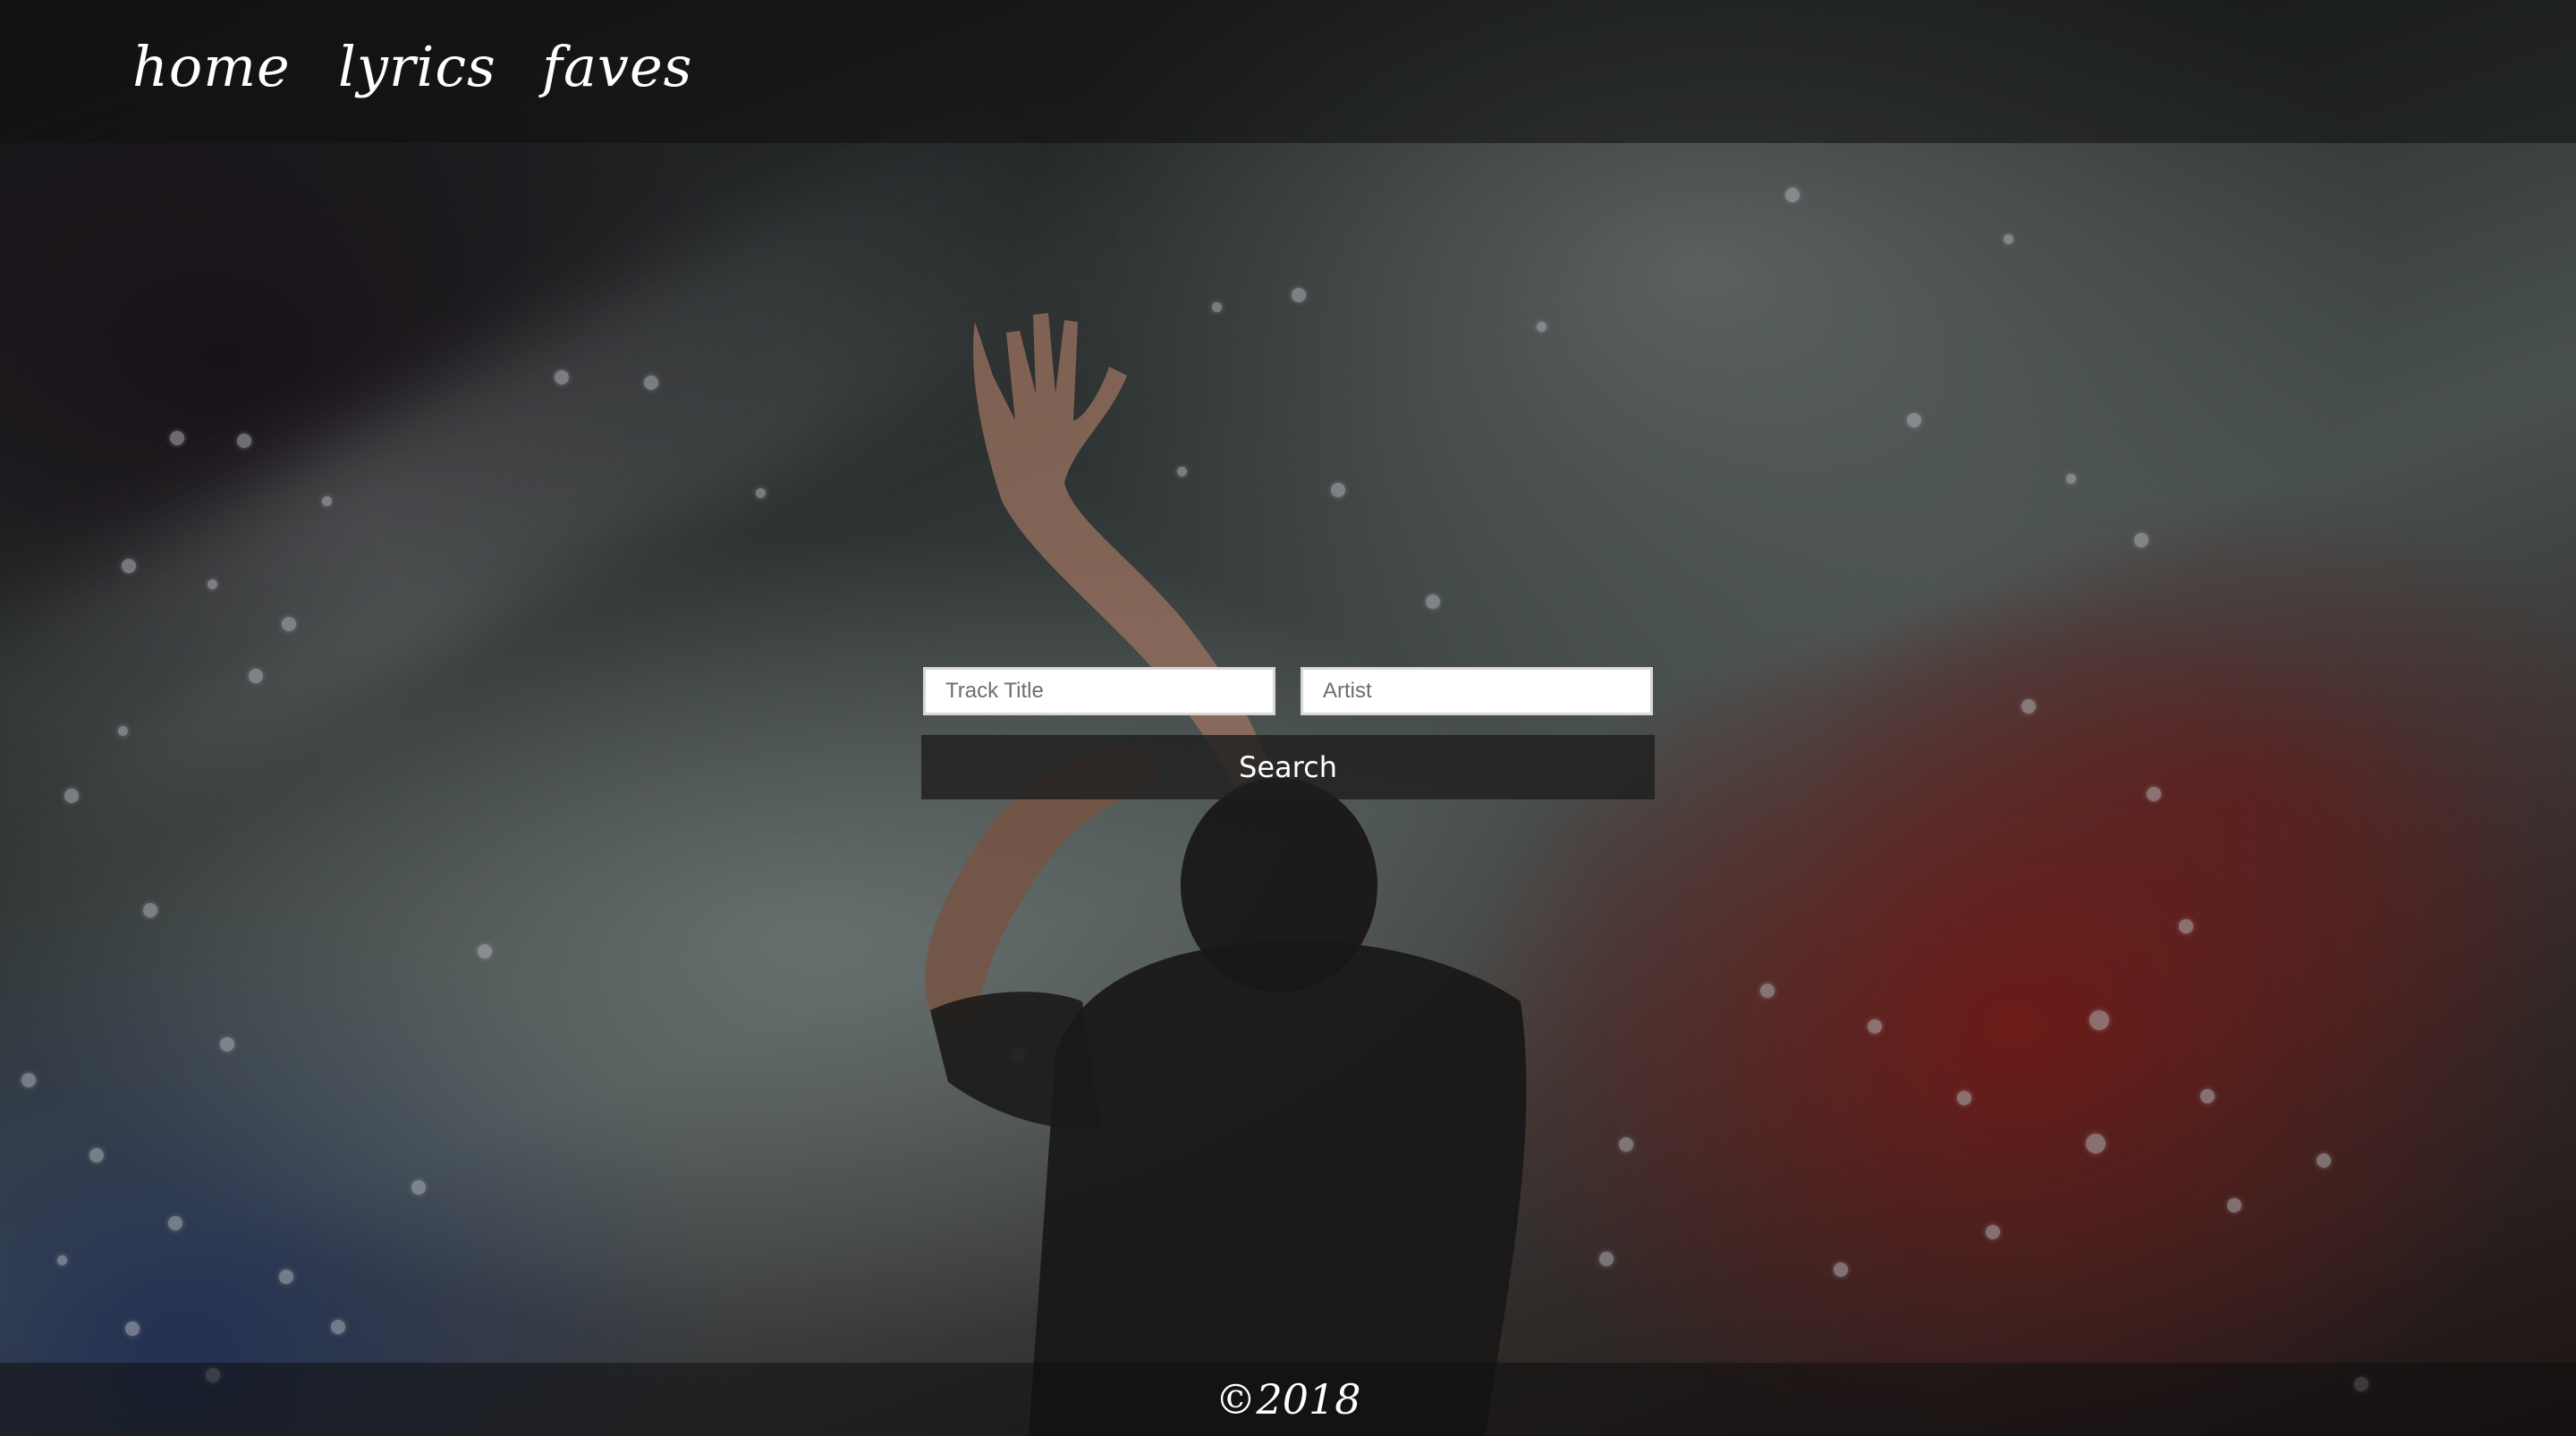  What do you see at coordinates (1099, 691) in the screenshot?
I see `track-title-input` at bounding box center [1099, 691].